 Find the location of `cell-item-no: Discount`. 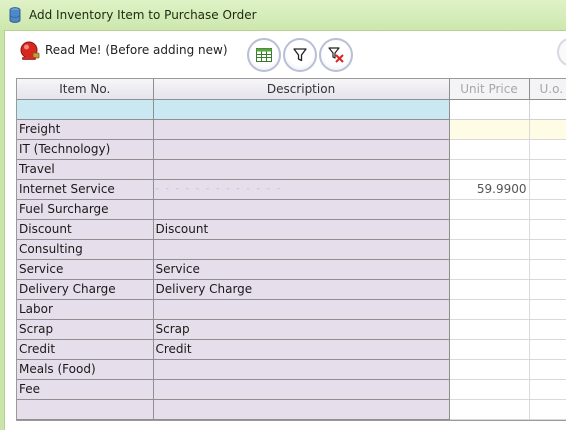

cell-item-no: Discount is located at coordinates (85, 229).